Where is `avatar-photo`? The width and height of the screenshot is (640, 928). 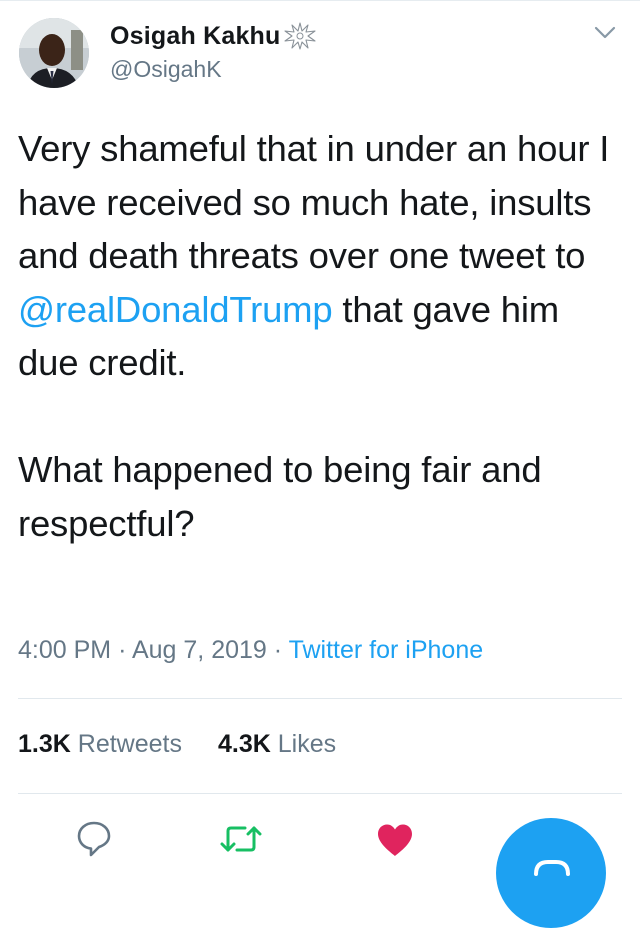 avatar-photo is located at coordinates (54, 53).